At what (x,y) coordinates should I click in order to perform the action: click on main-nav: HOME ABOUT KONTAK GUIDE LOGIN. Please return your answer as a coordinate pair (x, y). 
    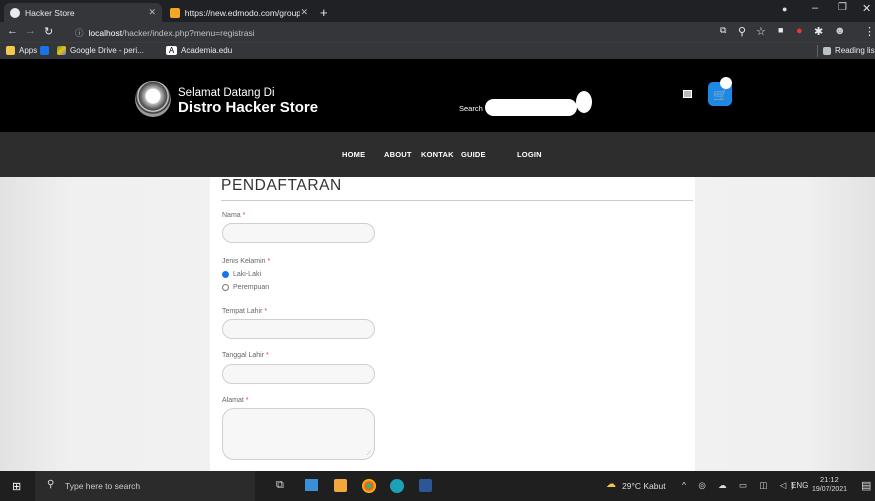
    Looking at the image, I should click on (437, 154).